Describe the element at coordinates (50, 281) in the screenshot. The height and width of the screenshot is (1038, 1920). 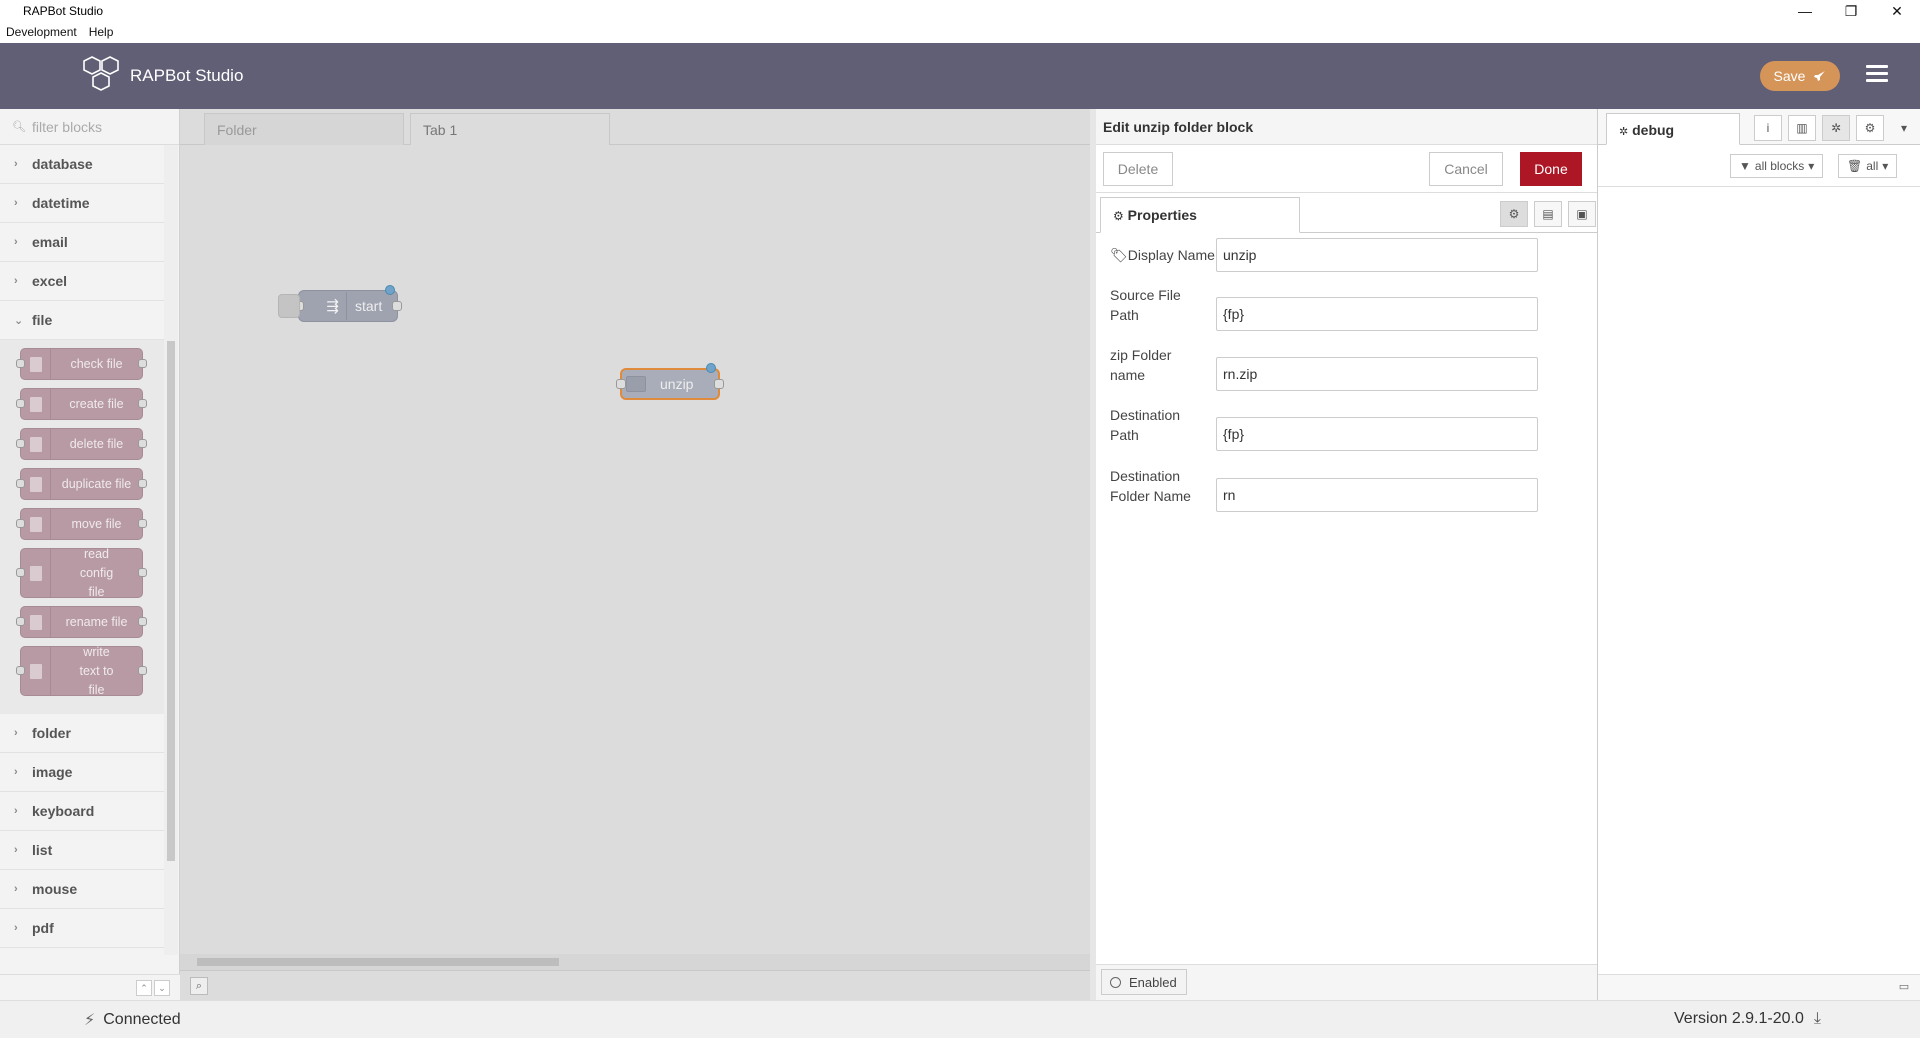
I see `category-label: excel` at that location.